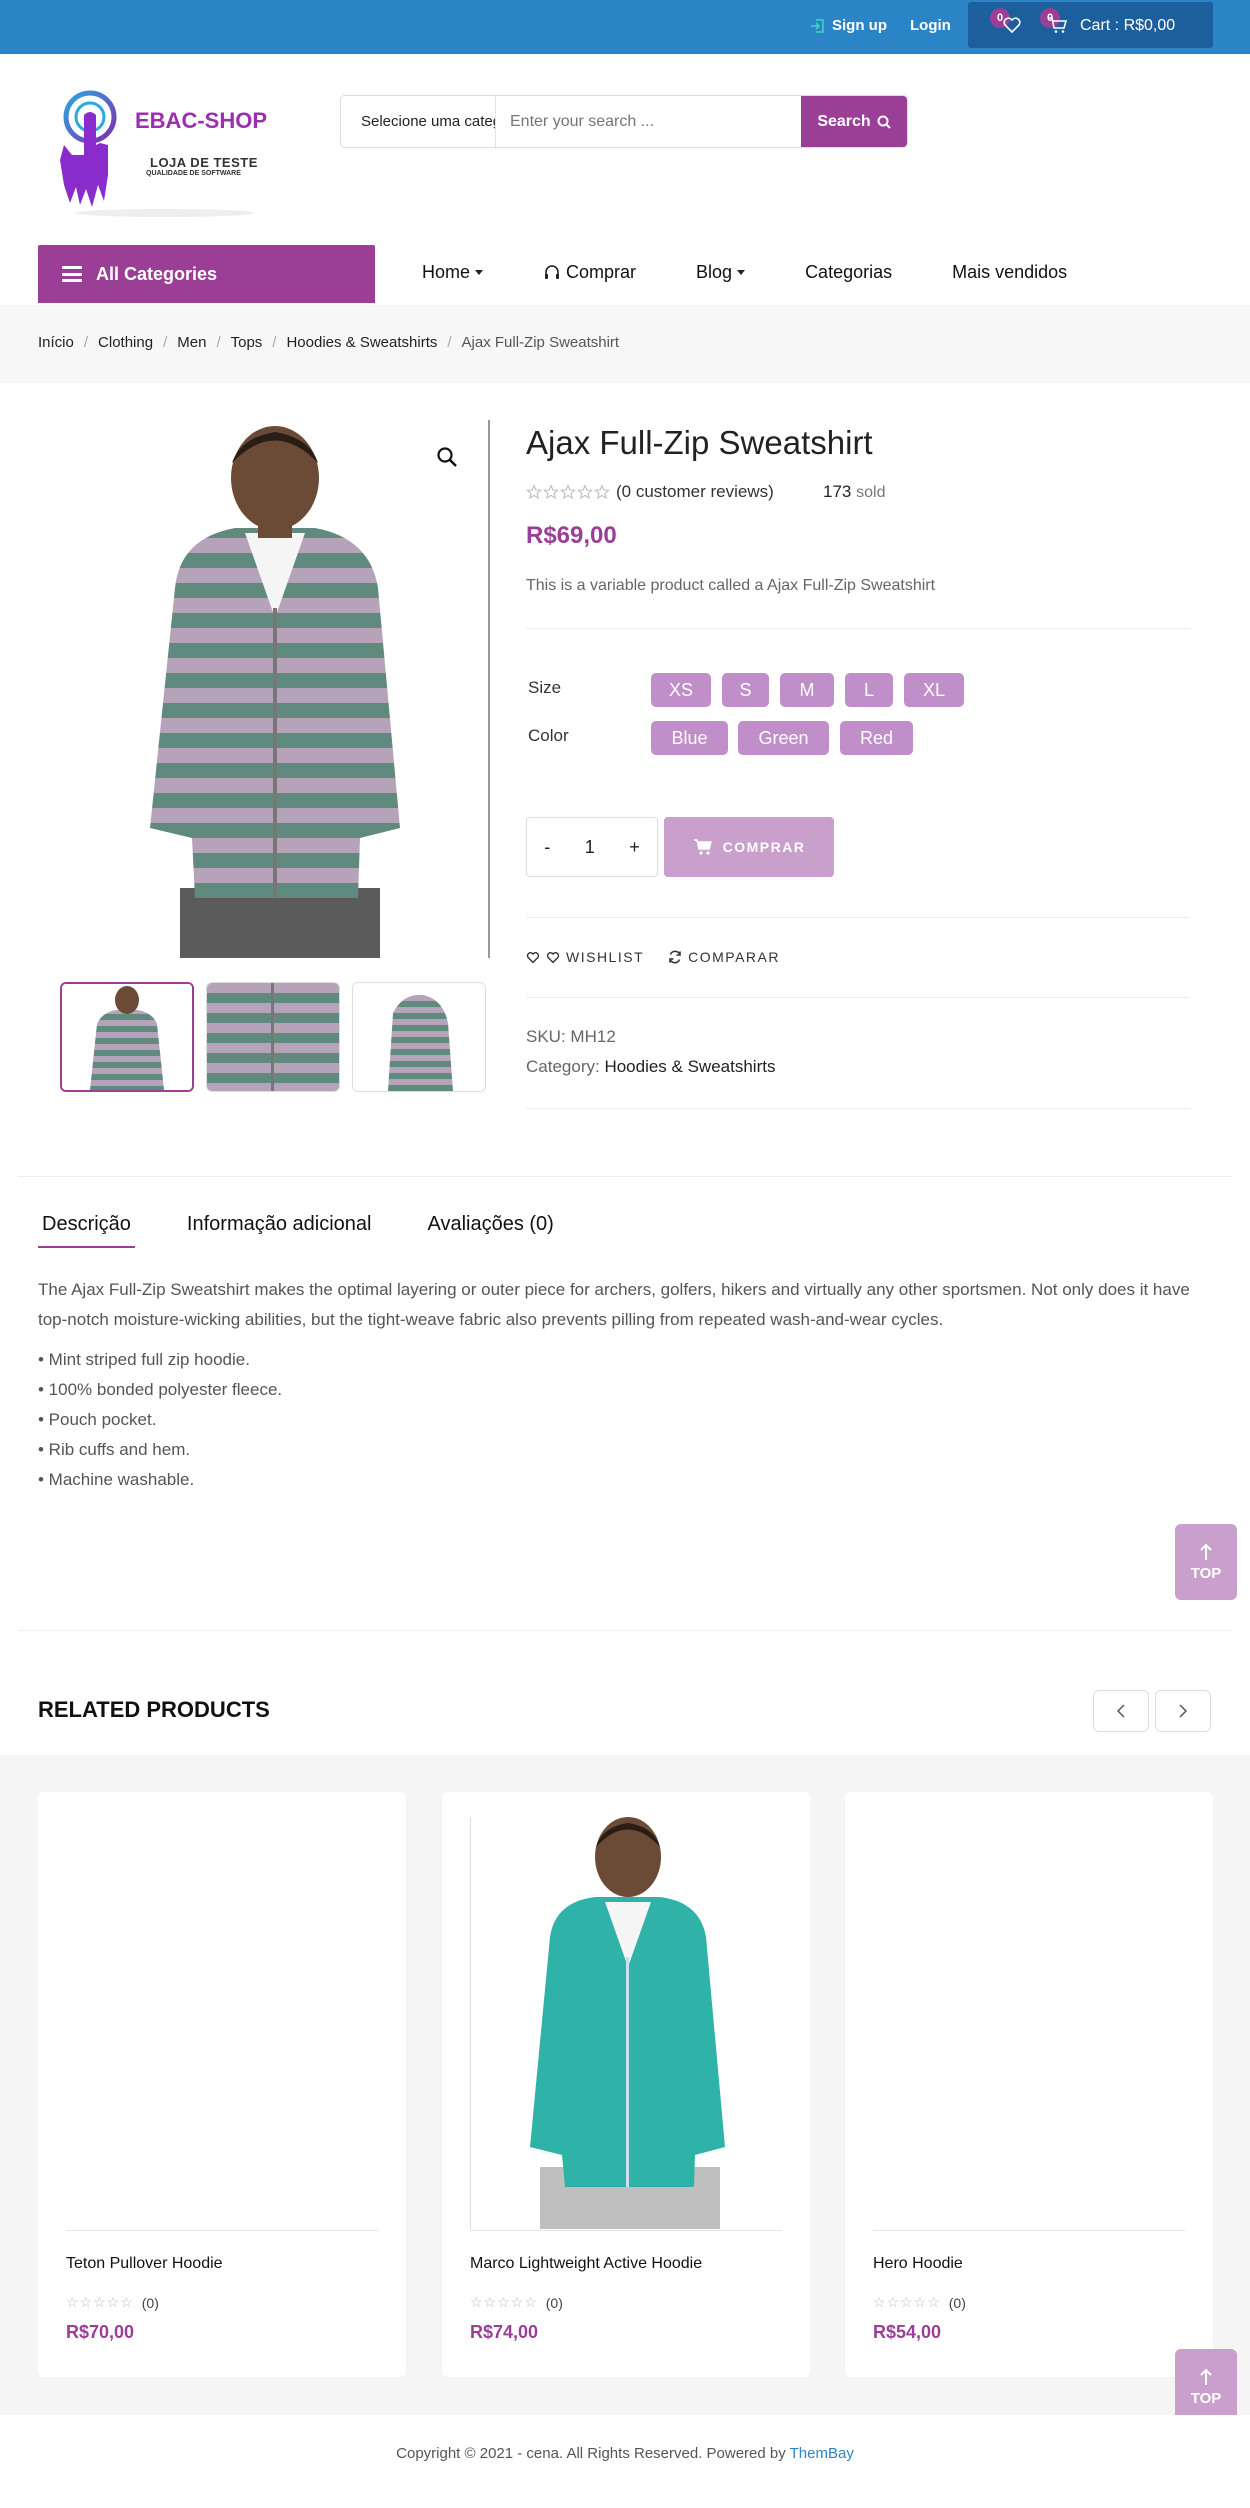 The width and height of the screenshot is (1250, 2508). Describe the element at coordinates (675, 957) in the screenshot. I see `refresh-icon` at that location.